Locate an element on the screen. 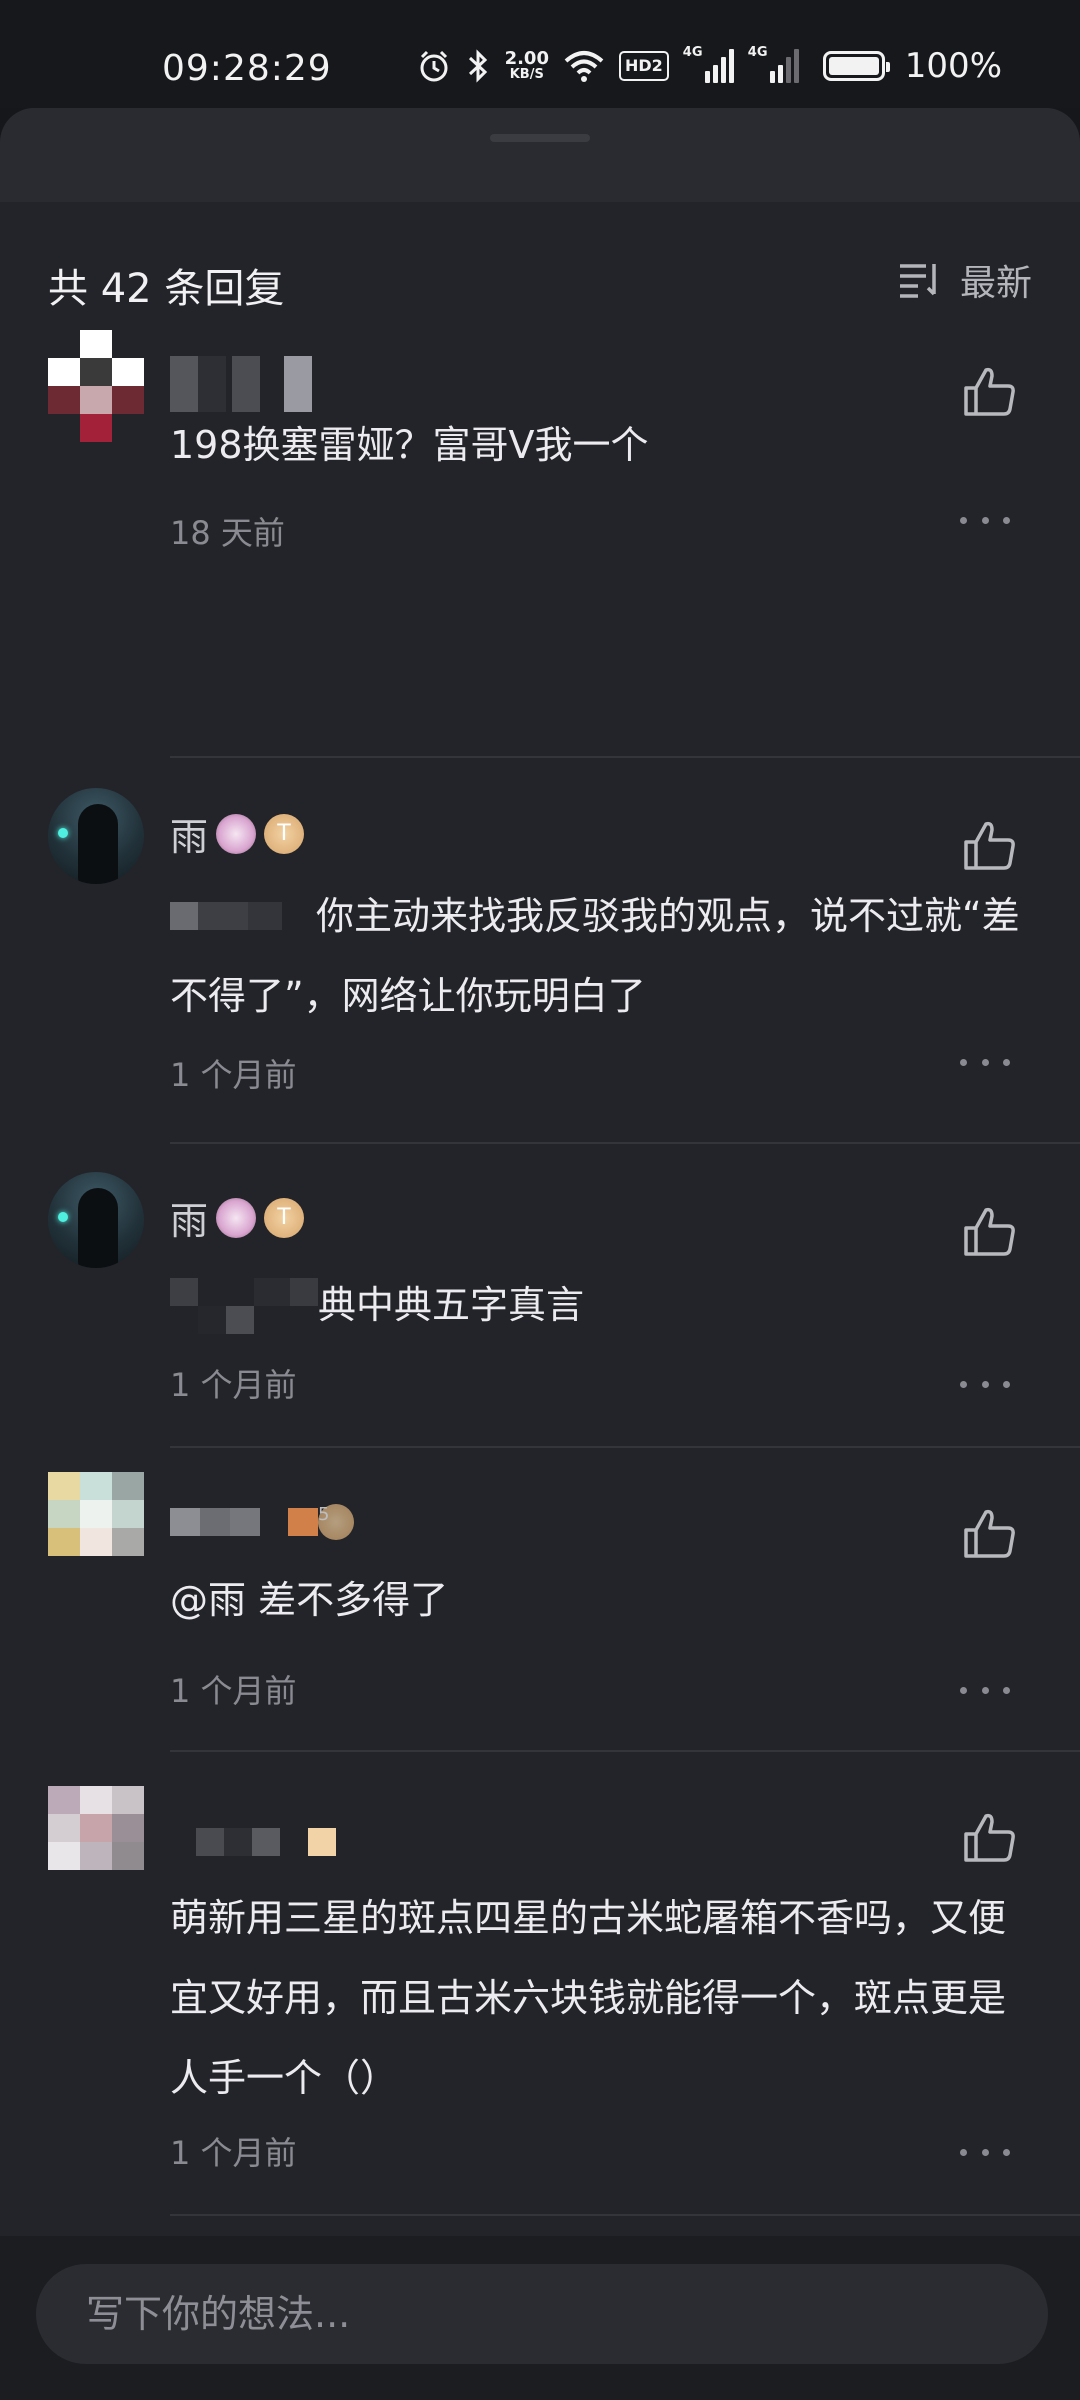  comment-text: 你主动来找我反驳我的观点，说不过就“差不得了”，网络让你玩明白了 is located at coordinates (610, 956).